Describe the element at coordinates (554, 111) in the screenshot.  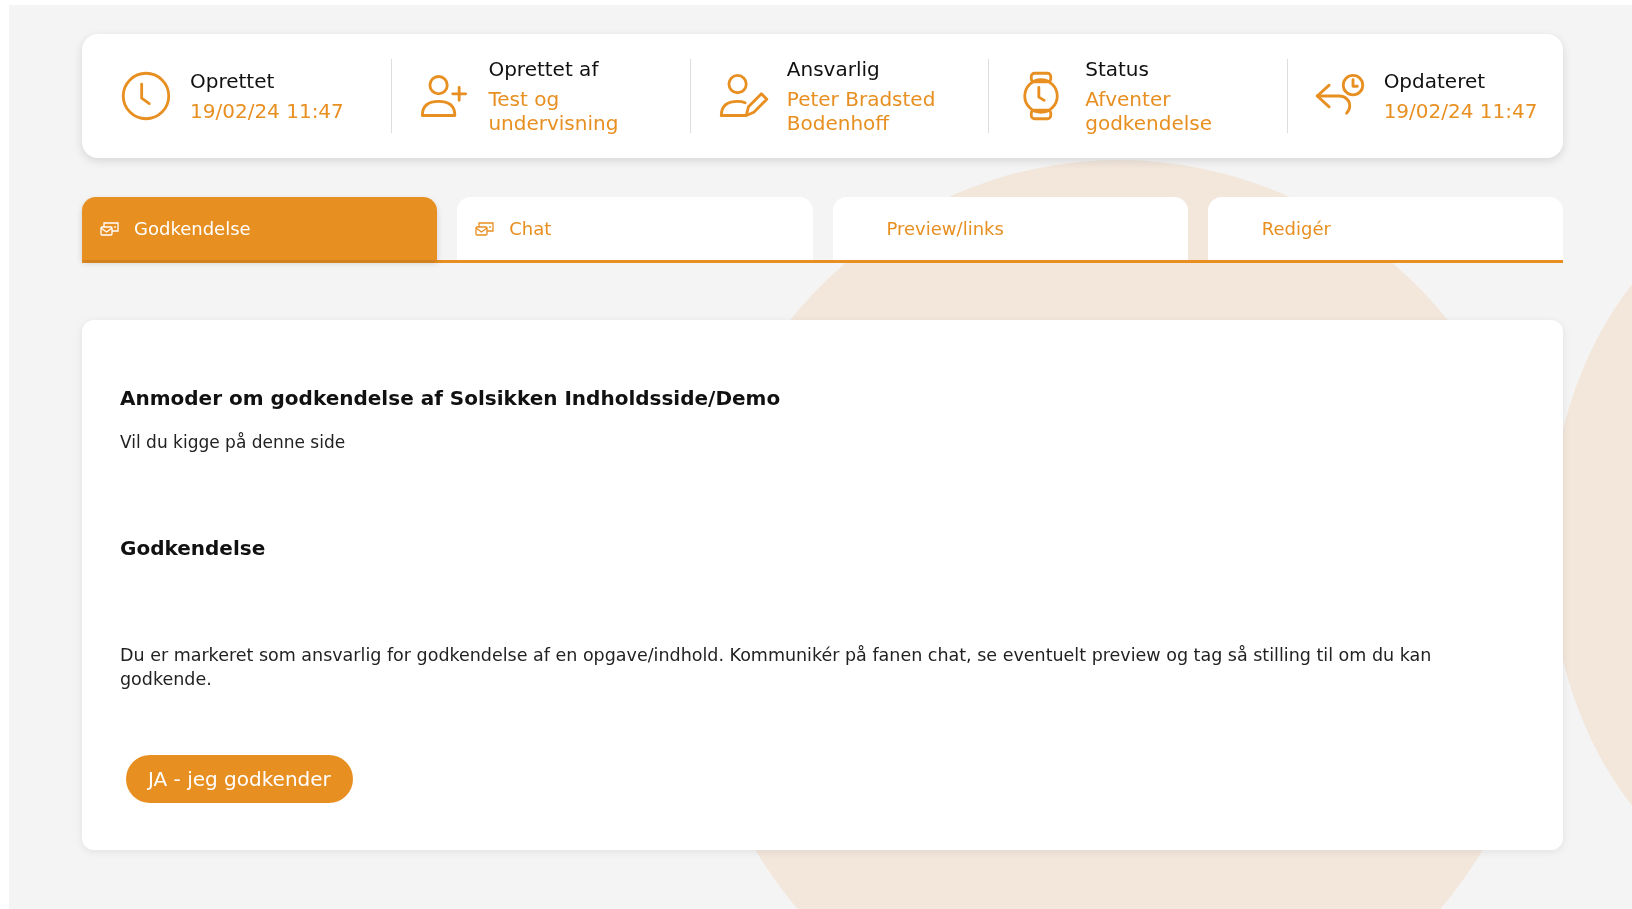
I see `info-value: Test og undervisning` at that location.